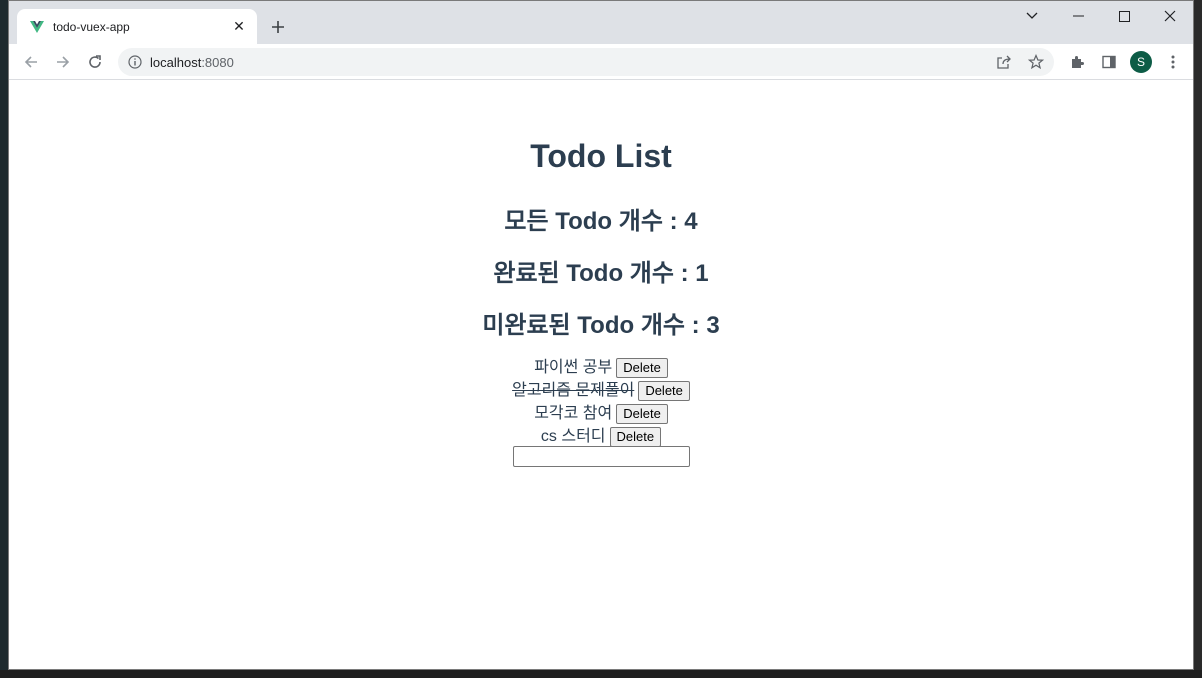  What do you see at coordinates (1198, 339) in the screenshot?
I see `background-editor-right` at bounding box center [1198, 339].